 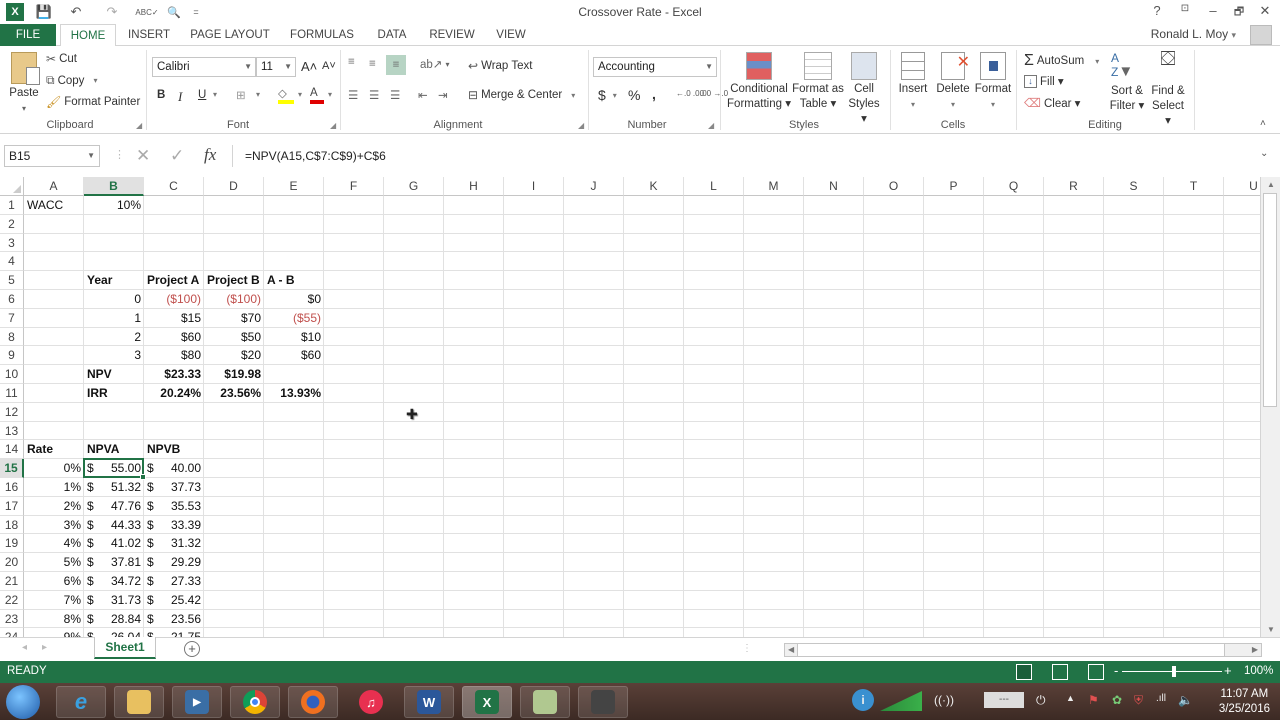 I want to click on column-header-b: B, so click(x=114, y=186).